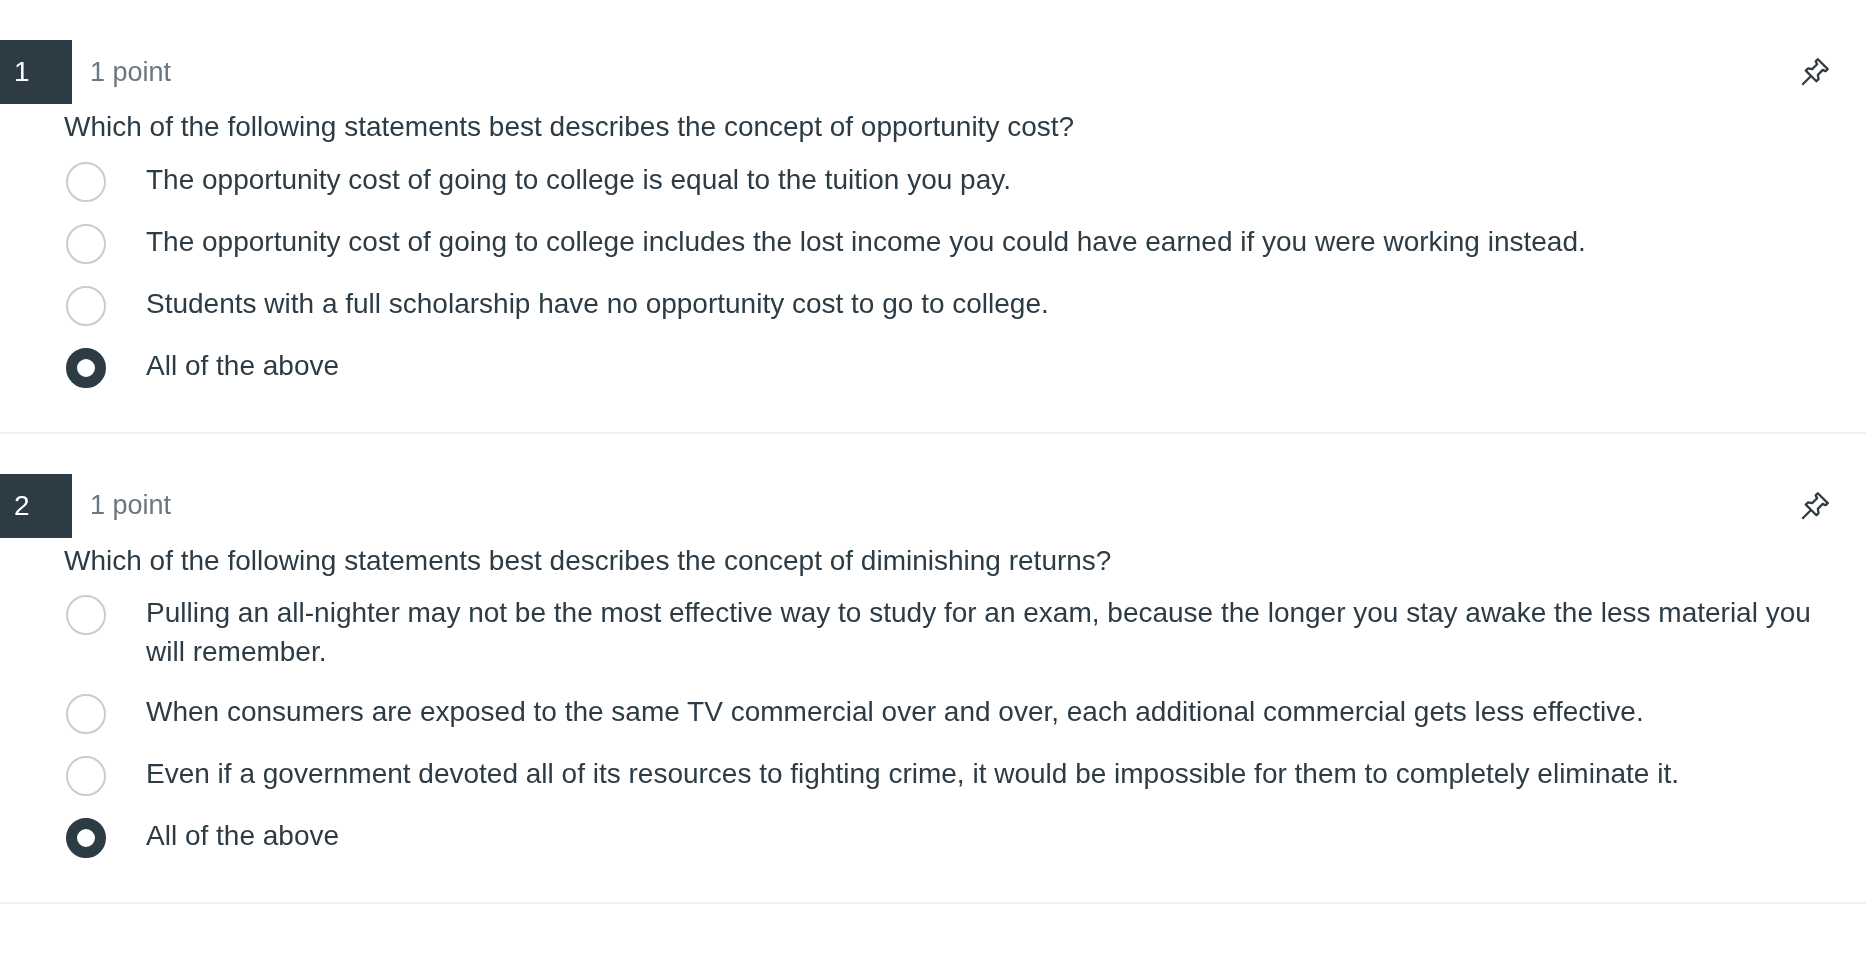 This screenshot has width=1866, height=968. What do you see at coordinates (588, 560) in the screenshot?
I see `question-text: Which of the following statements best describes the concept of diminishing returns?` at bounding box center [588, 560].